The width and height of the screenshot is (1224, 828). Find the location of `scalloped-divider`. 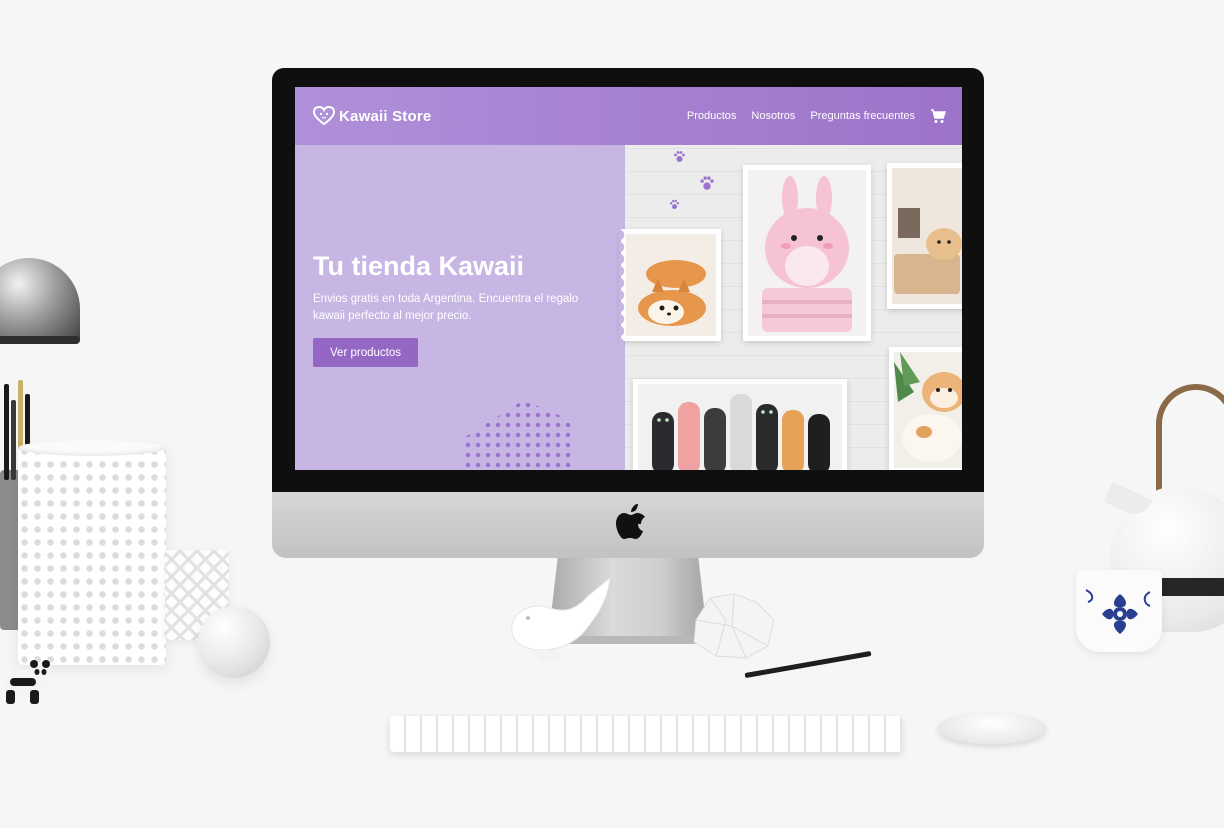

scalloped-divider is located at coordinates (625, 307).